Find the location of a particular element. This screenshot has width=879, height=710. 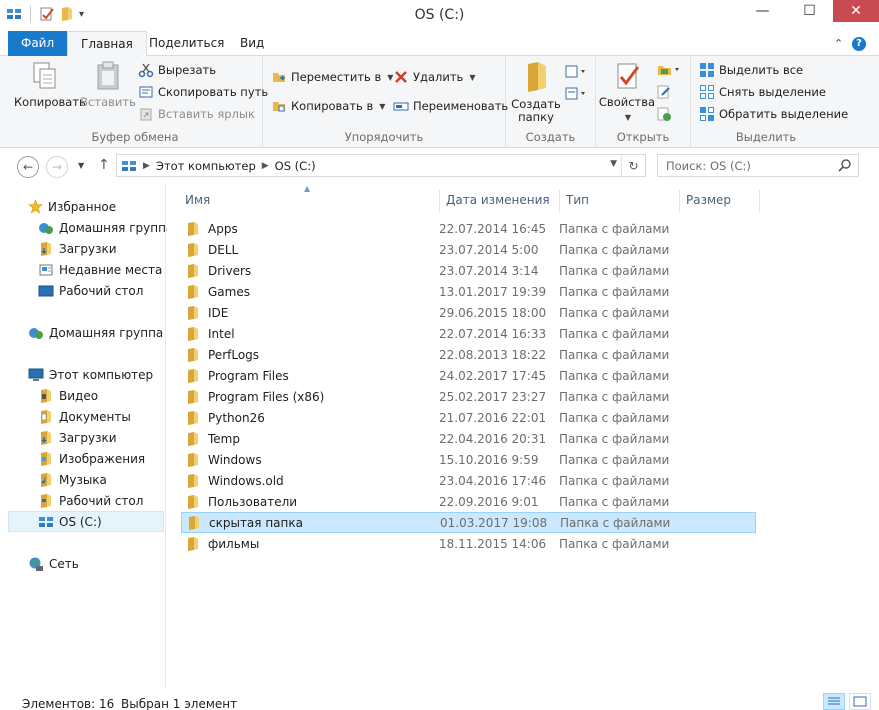

file-row: Temp 22.04.2016 20:31 Папка с файлами is located at coordinates (468, 438).